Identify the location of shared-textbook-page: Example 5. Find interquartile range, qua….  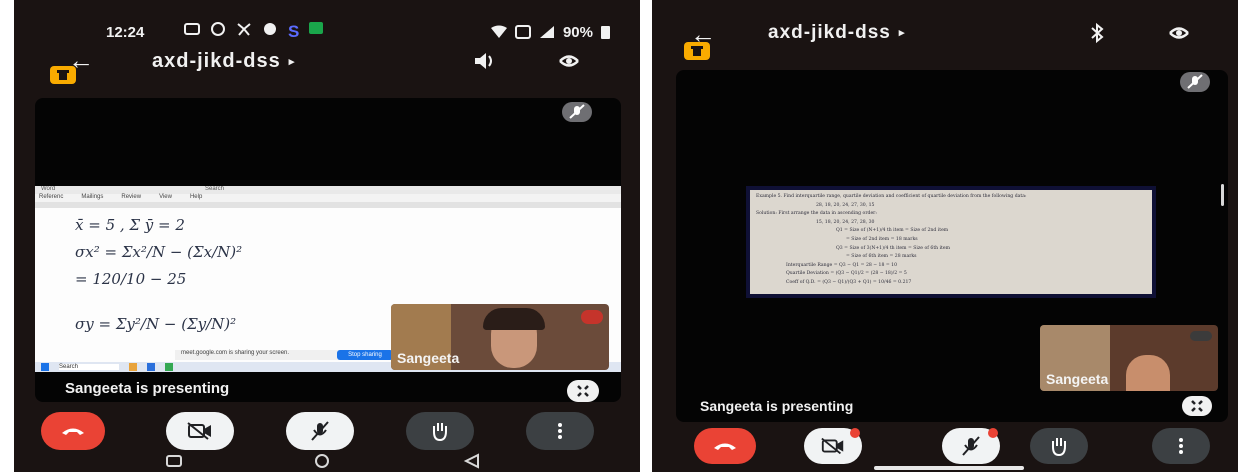
(951, 242).